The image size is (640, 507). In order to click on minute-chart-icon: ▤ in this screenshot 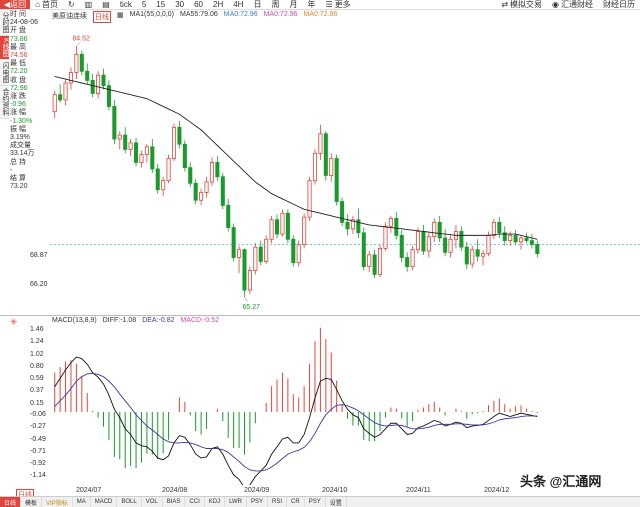, I will do `click(106, 4)`.